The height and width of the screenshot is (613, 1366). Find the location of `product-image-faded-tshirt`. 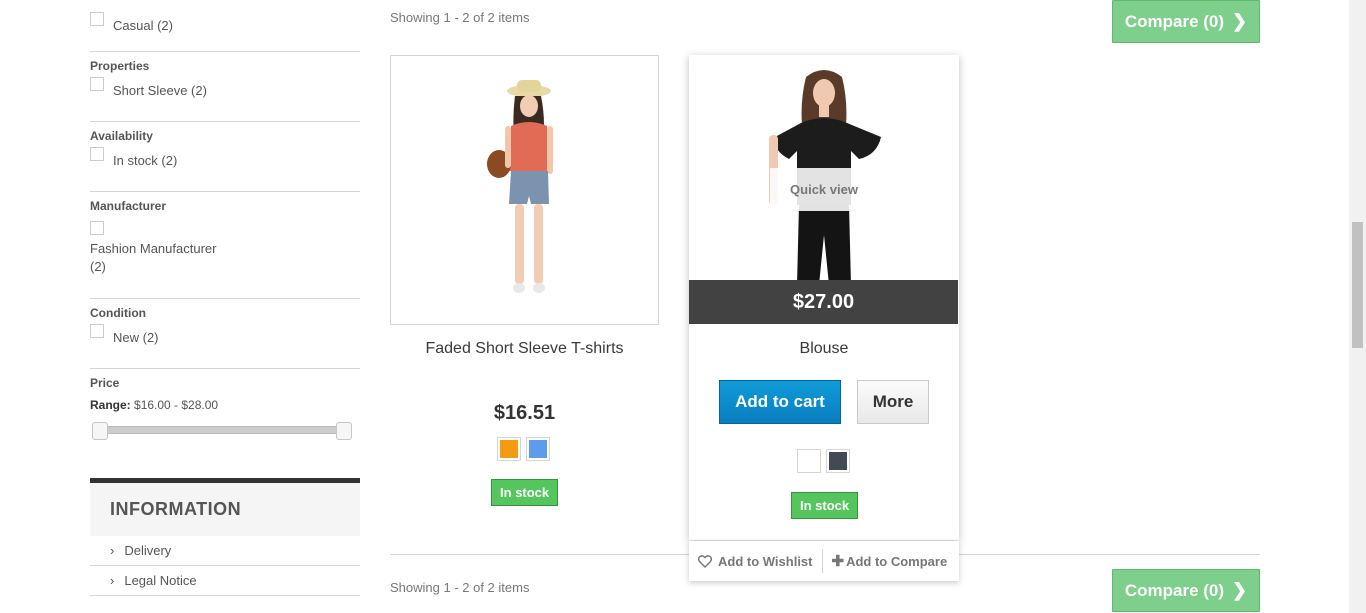

product-image-faded-tshirt is located at coordinates (524, 190).